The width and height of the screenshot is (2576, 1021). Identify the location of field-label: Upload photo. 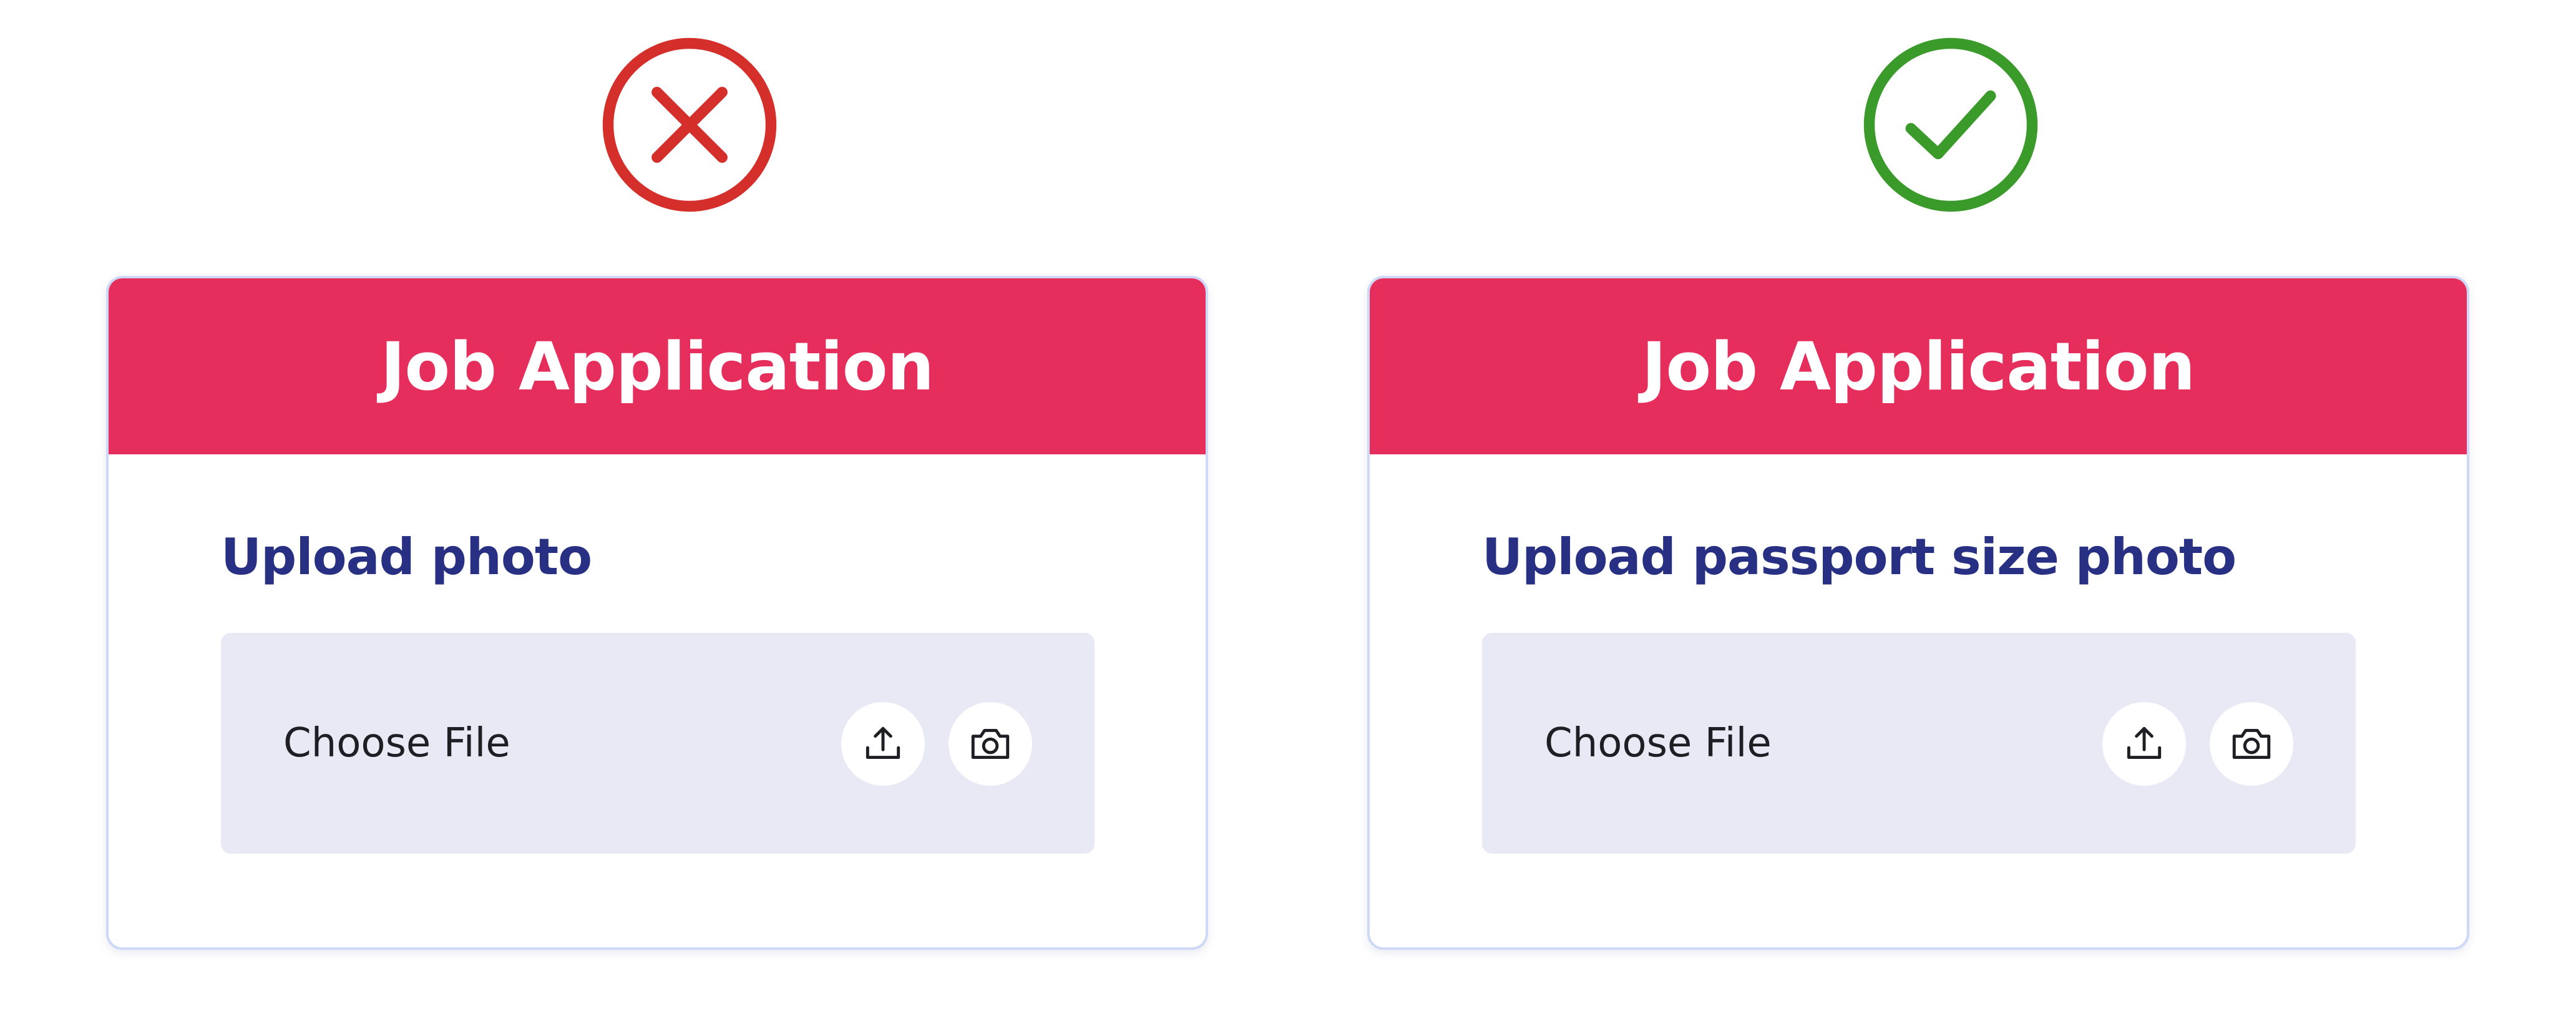
(406, 557).